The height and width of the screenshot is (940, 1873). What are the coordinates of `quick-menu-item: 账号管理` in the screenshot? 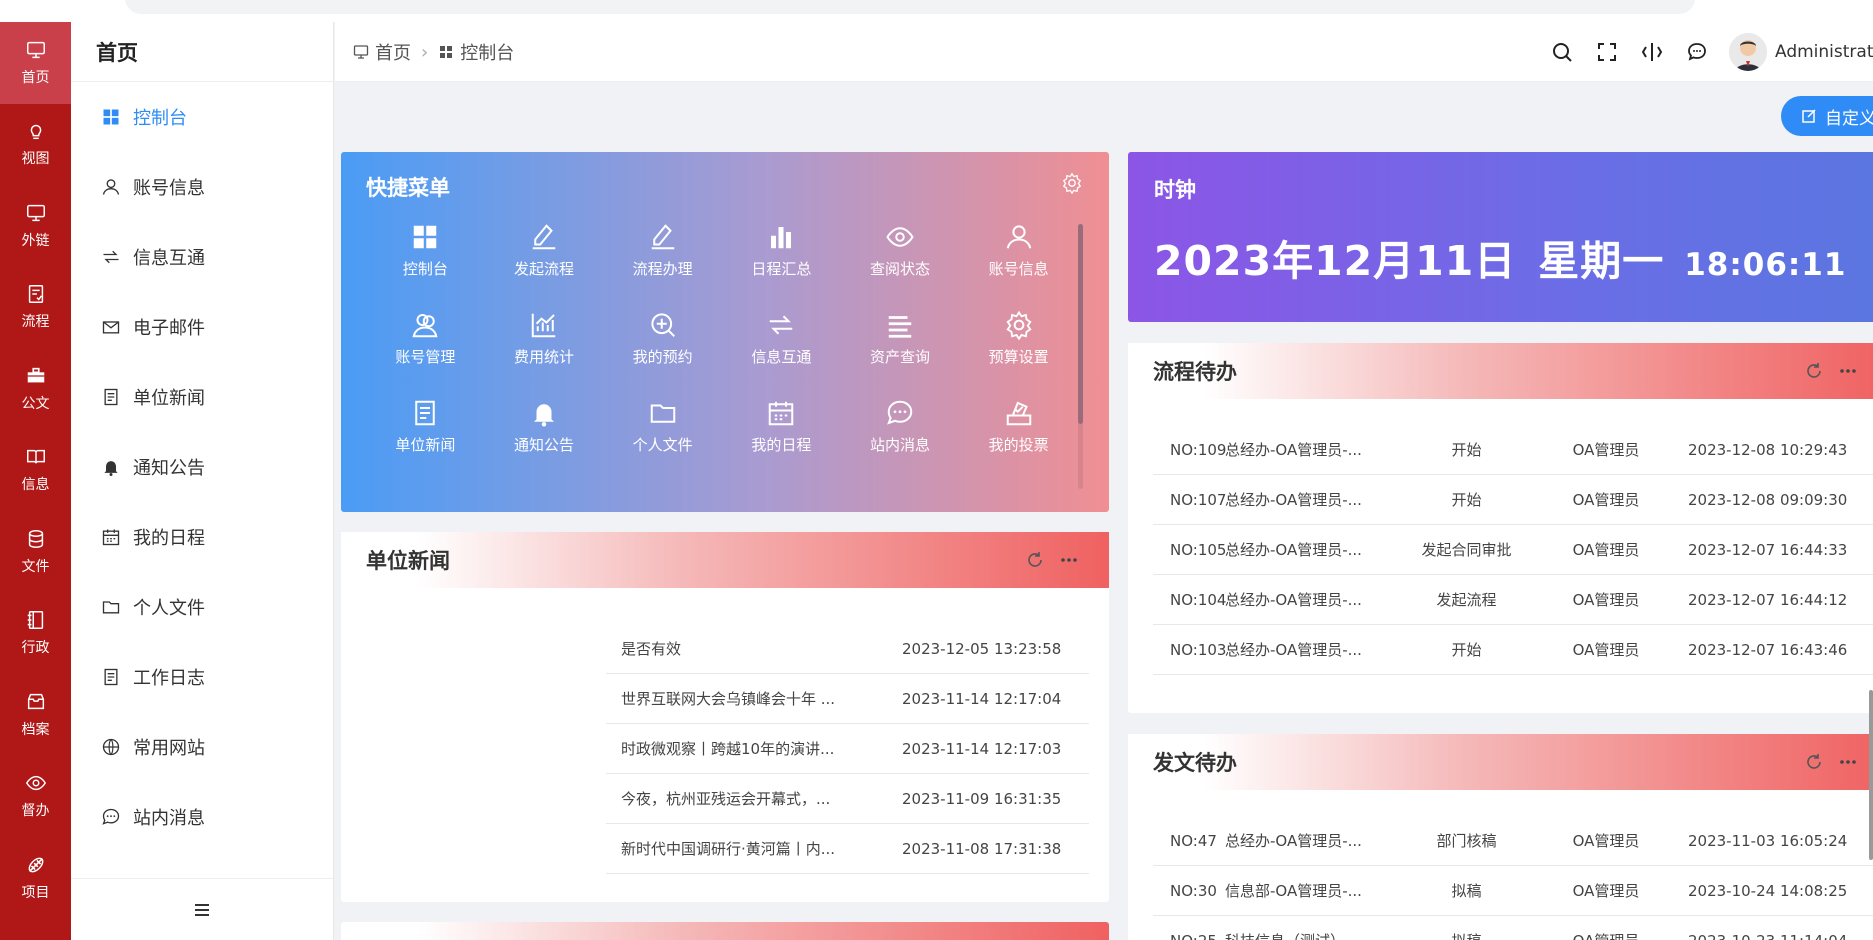 It's located at (425, 346).